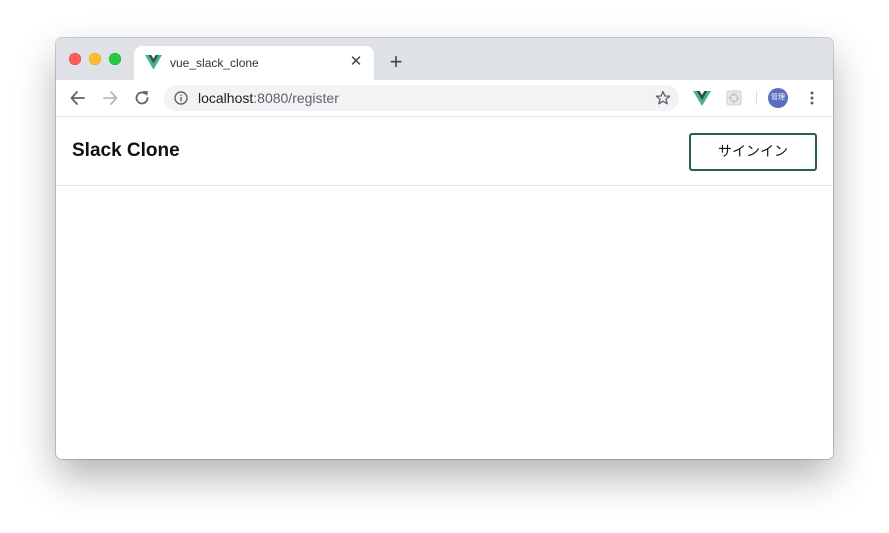 The image size is (889, 533). Describe the element at coordinates (214, 63) in the screenshot. I see `tab-title: vue_slack_clone` at that location.